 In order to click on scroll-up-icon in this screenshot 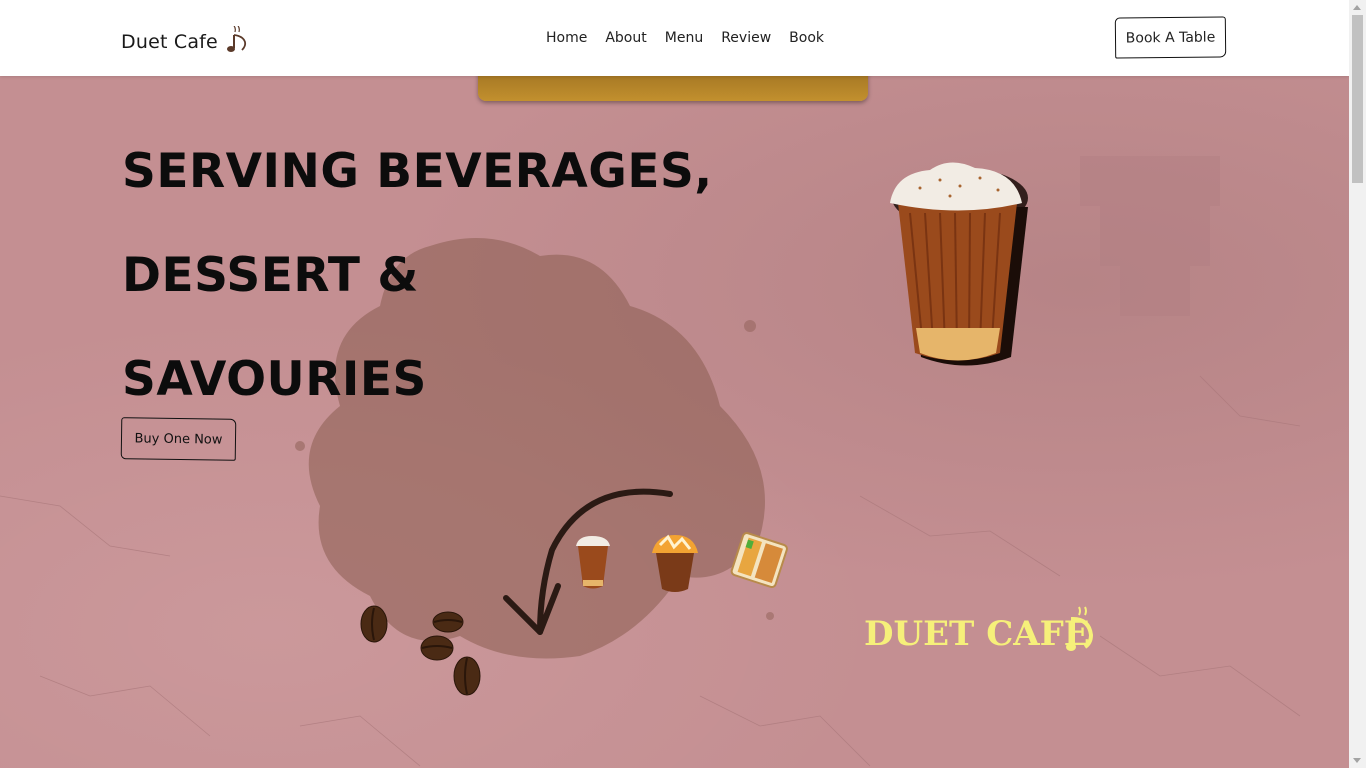, I will do `click(1357, 7)`.